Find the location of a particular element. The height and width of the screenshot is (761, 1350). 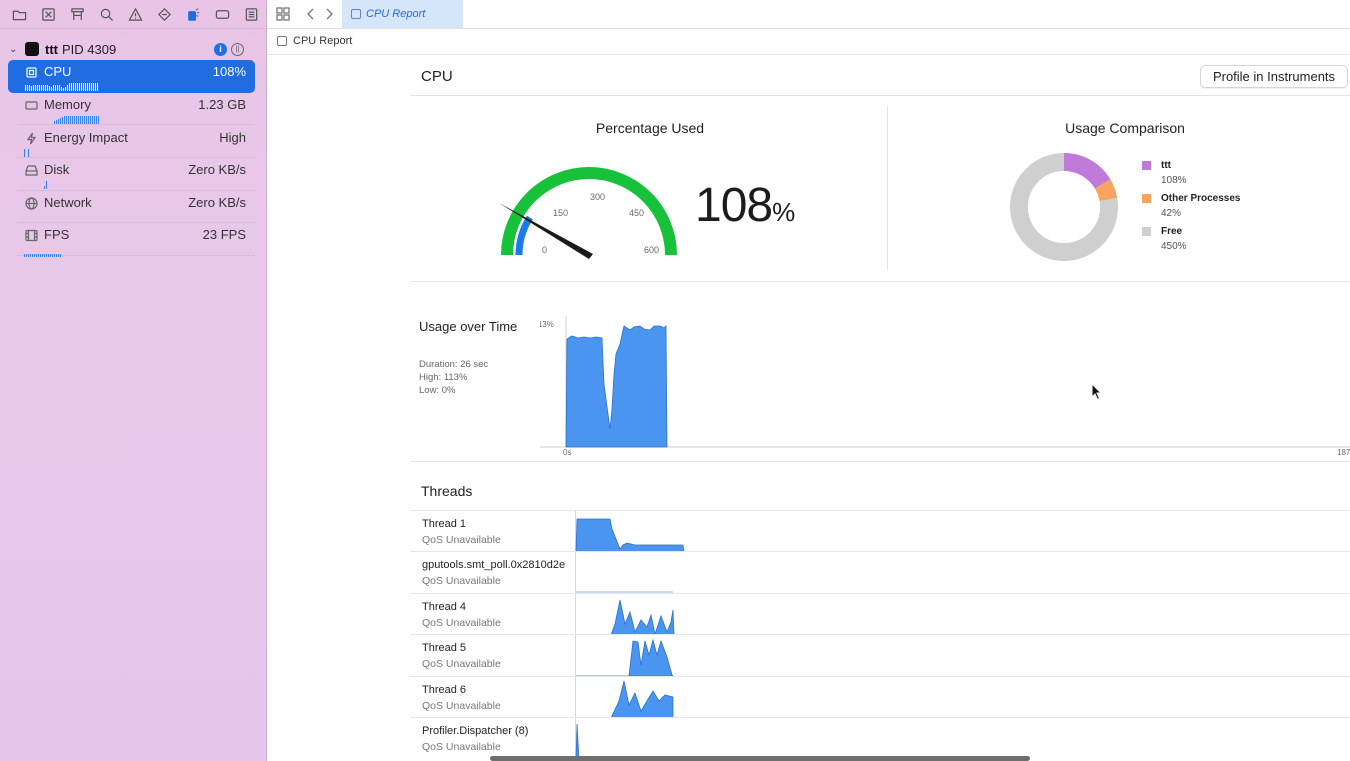

process-row: ⌄ ttt PID 4309 i || is located at coordinates (133, 49).